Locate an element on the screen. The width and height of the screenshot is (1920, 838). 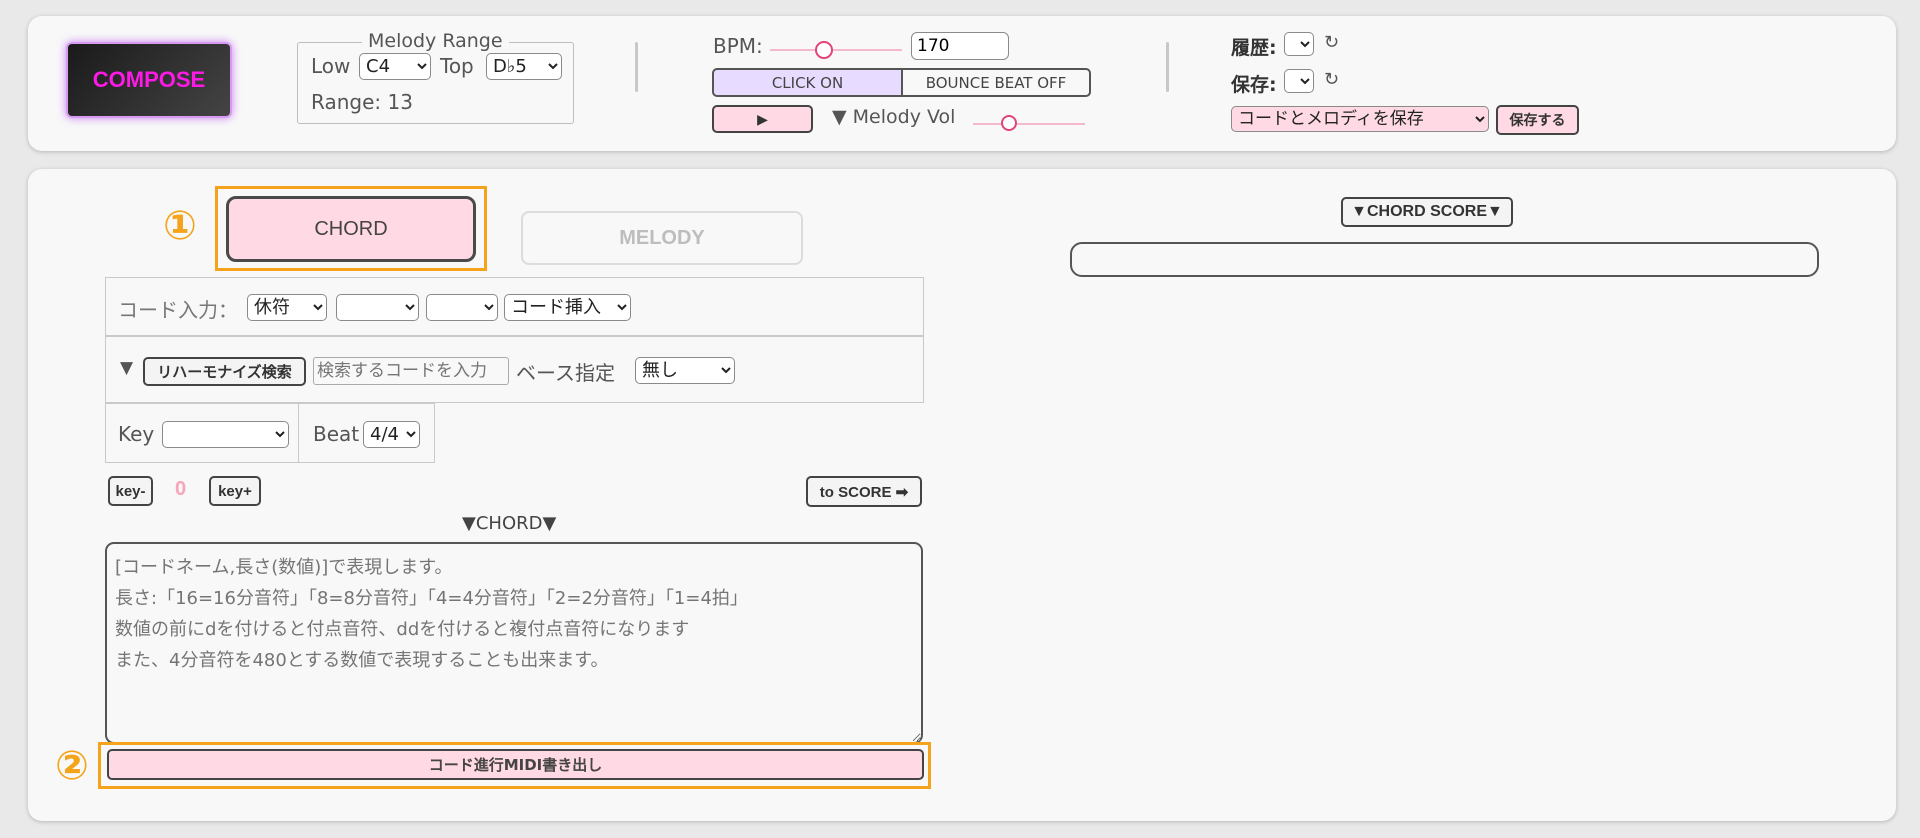
key-minus-button: key- is located at coordinates (130, 491).